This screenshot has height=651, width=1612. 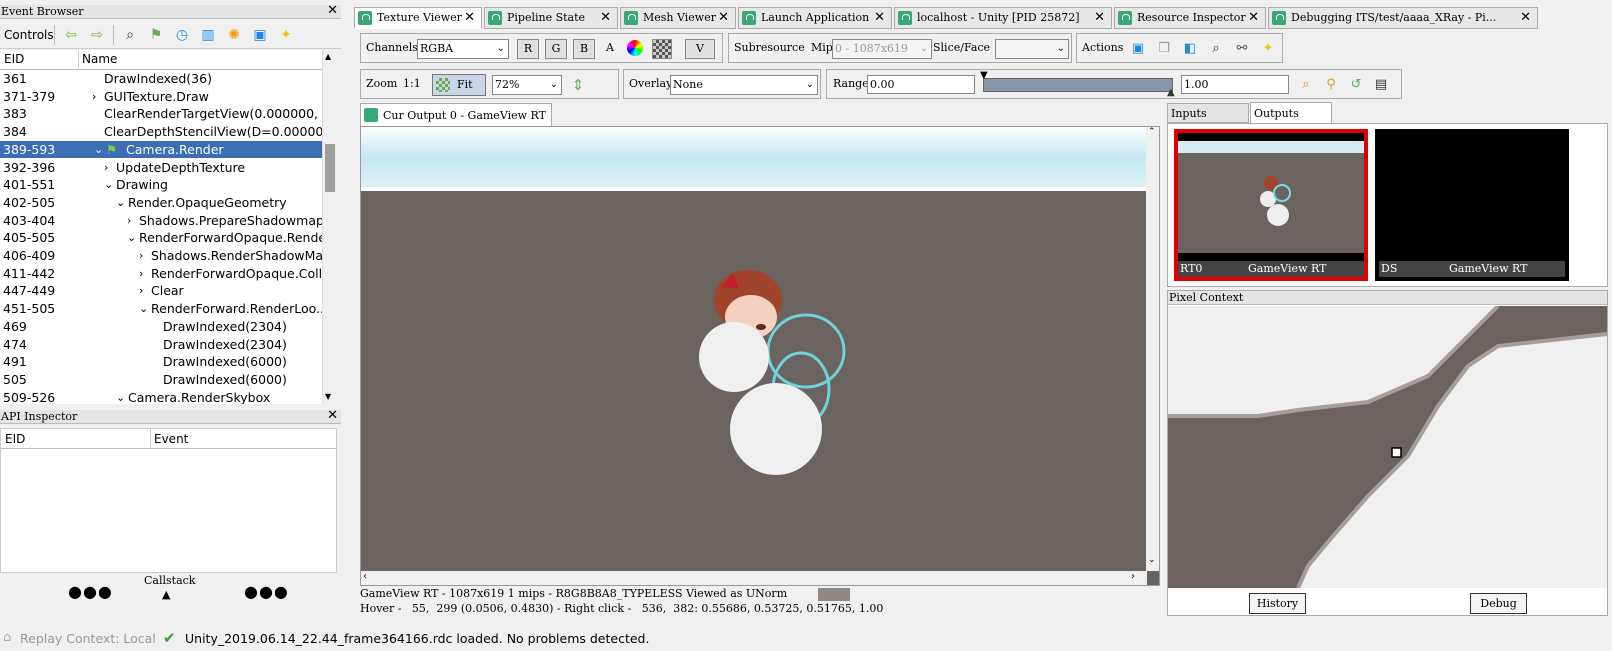 What do you see at coordinates (161, 256) in the screenshot?
I see `event-row: 406-409 › Shadows.RenderShadowMap` at bounding box center [161, 256].